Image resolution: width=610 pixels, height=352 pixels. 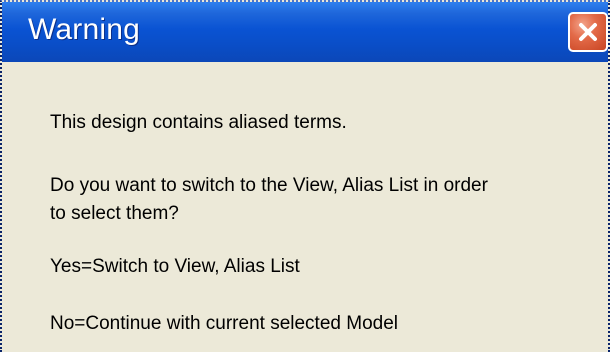 I want to click on close-button, so click(x=588, y=32).